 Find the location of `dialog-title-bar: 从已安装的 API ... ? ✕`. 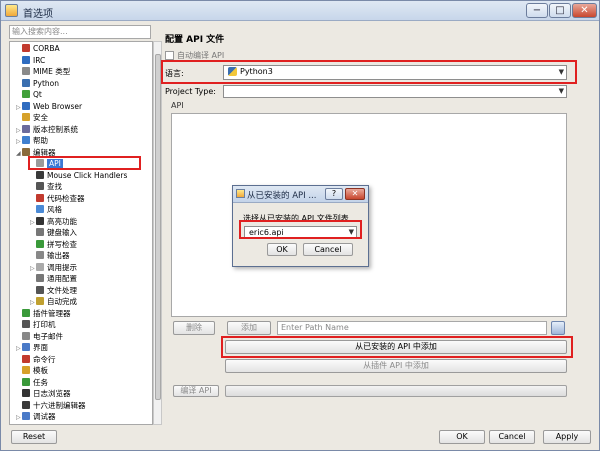

dialog-title-bar: 从已安装的 API ... ? ✕ is located at coordinates (300, 194).